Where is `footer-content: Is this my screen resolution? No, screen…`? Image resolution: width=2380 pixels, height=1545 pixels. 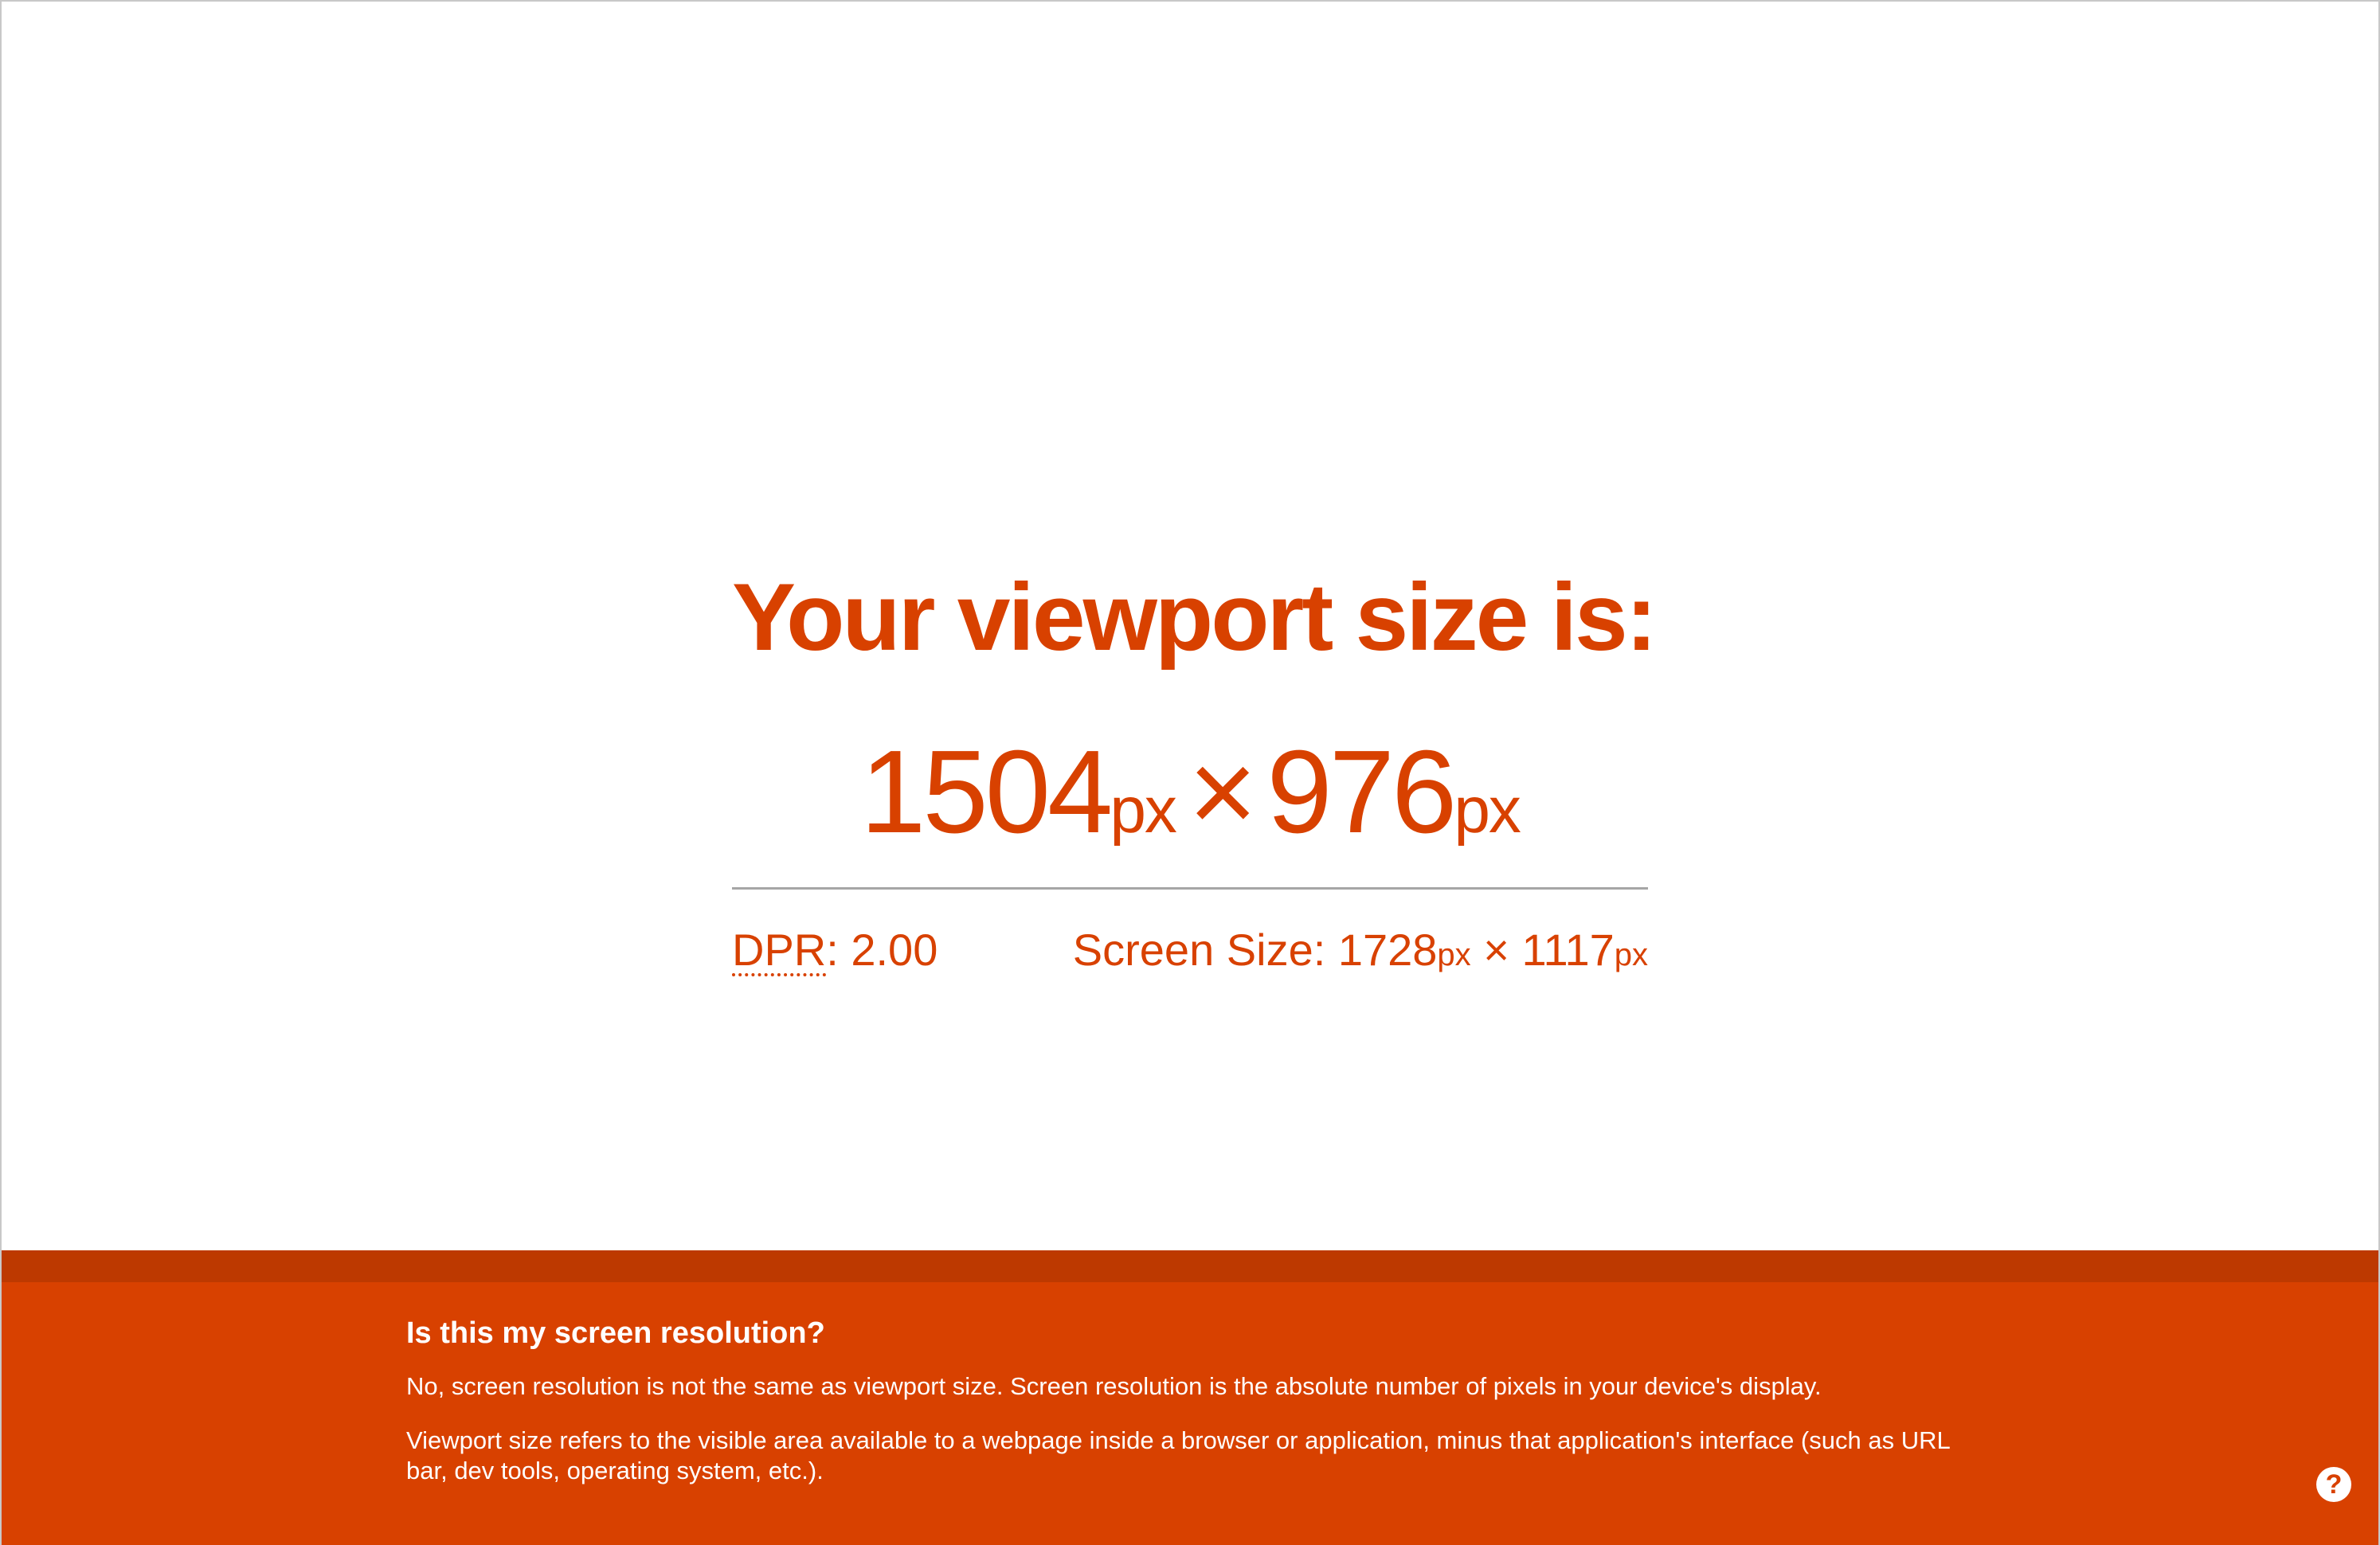 footer-content: Is this my screen resolution? No, screen… is located at coordinates (1182, 1400).